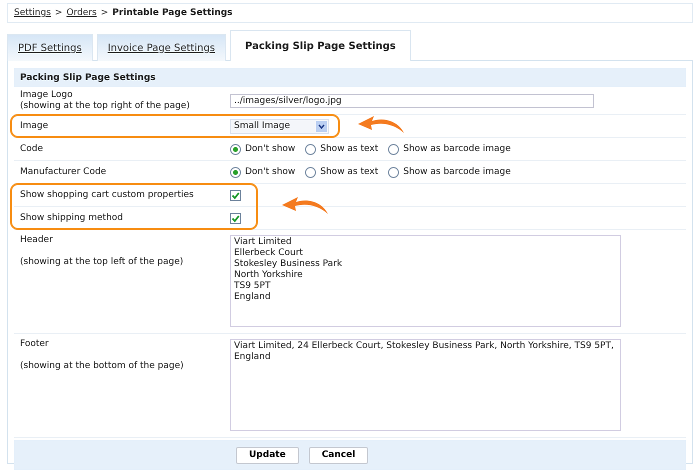 This screenshot has width=700, height=472. Describe the element at coordinates (425, 281) in the screenshot. I see `text-area: Viart Limited Ellerbeck Court Stokesley Business Park North Yorkshire TS9 5PT England` at that location.